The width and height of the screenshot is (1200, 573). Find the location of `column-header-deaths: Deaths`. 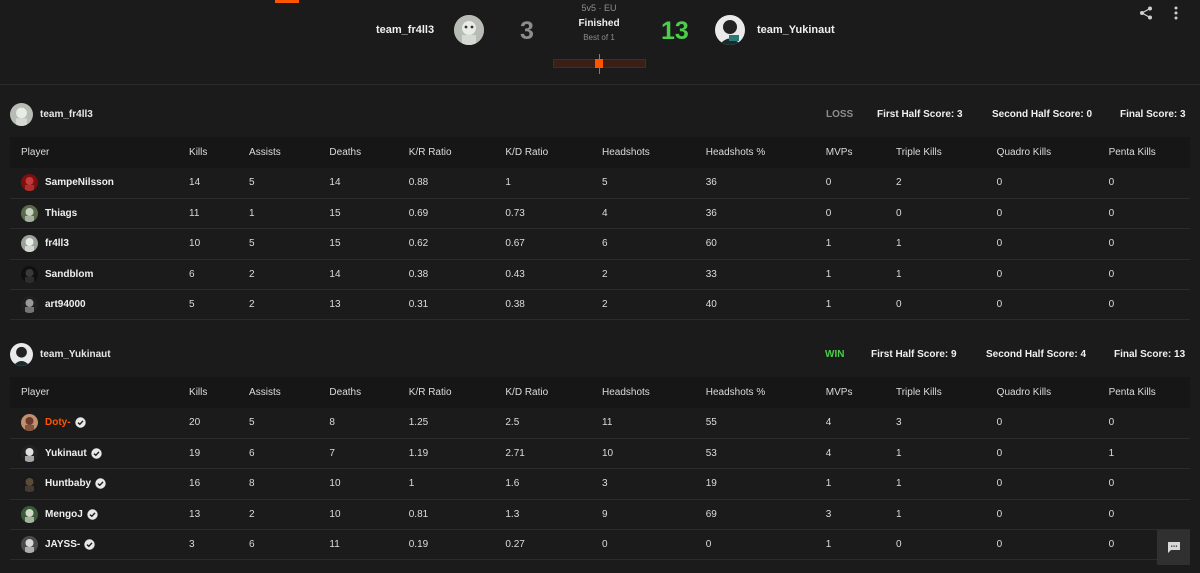

column-header-deaths: Deaths is located at coordinates (345, 392).